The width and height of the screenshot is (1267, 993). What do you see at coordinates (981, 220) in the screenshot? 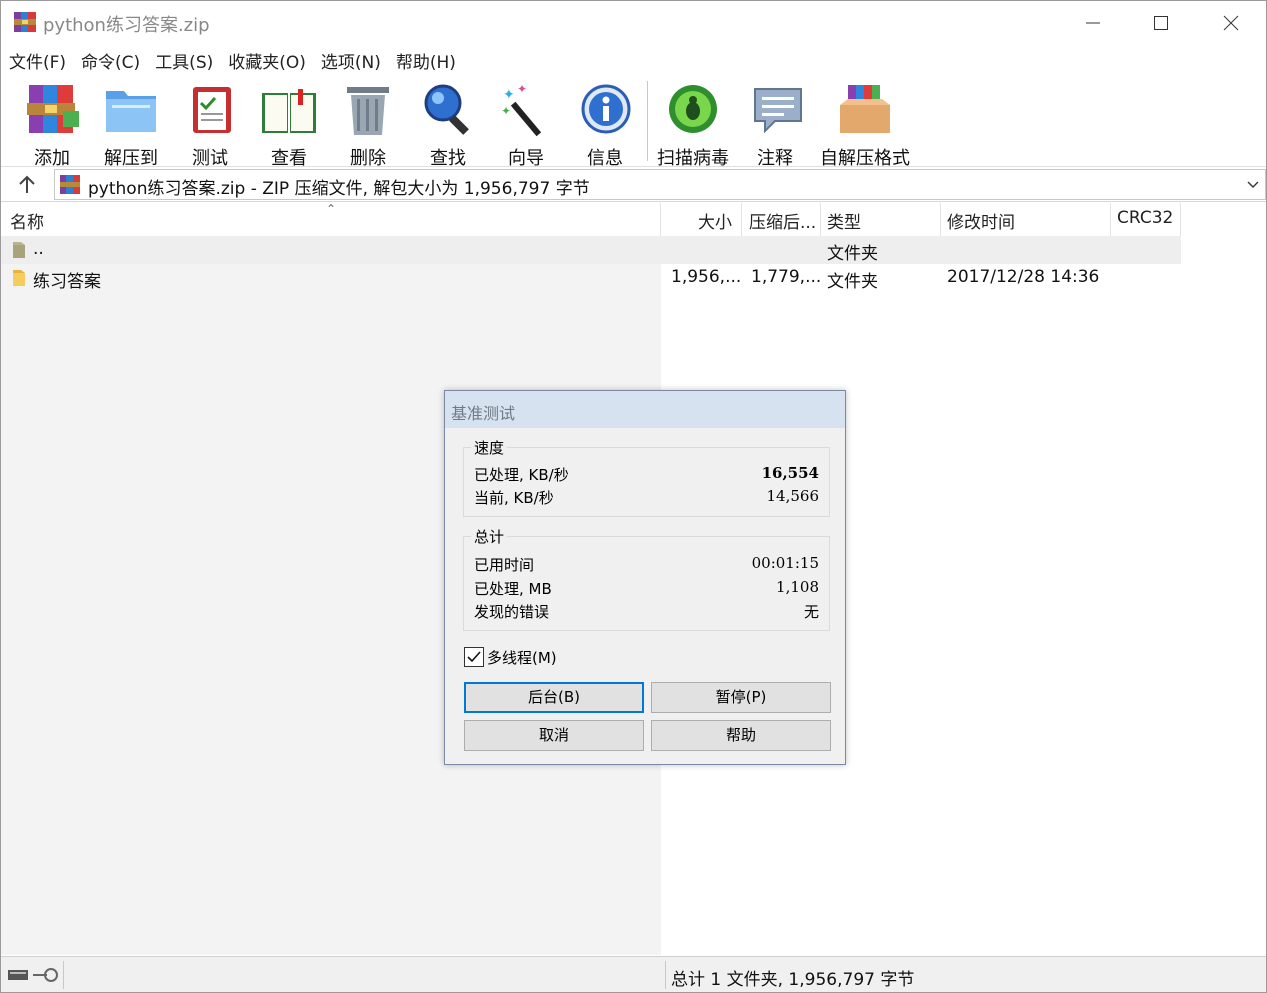
I see `column-modified: 修改时间` at bounding box center [981, 220].